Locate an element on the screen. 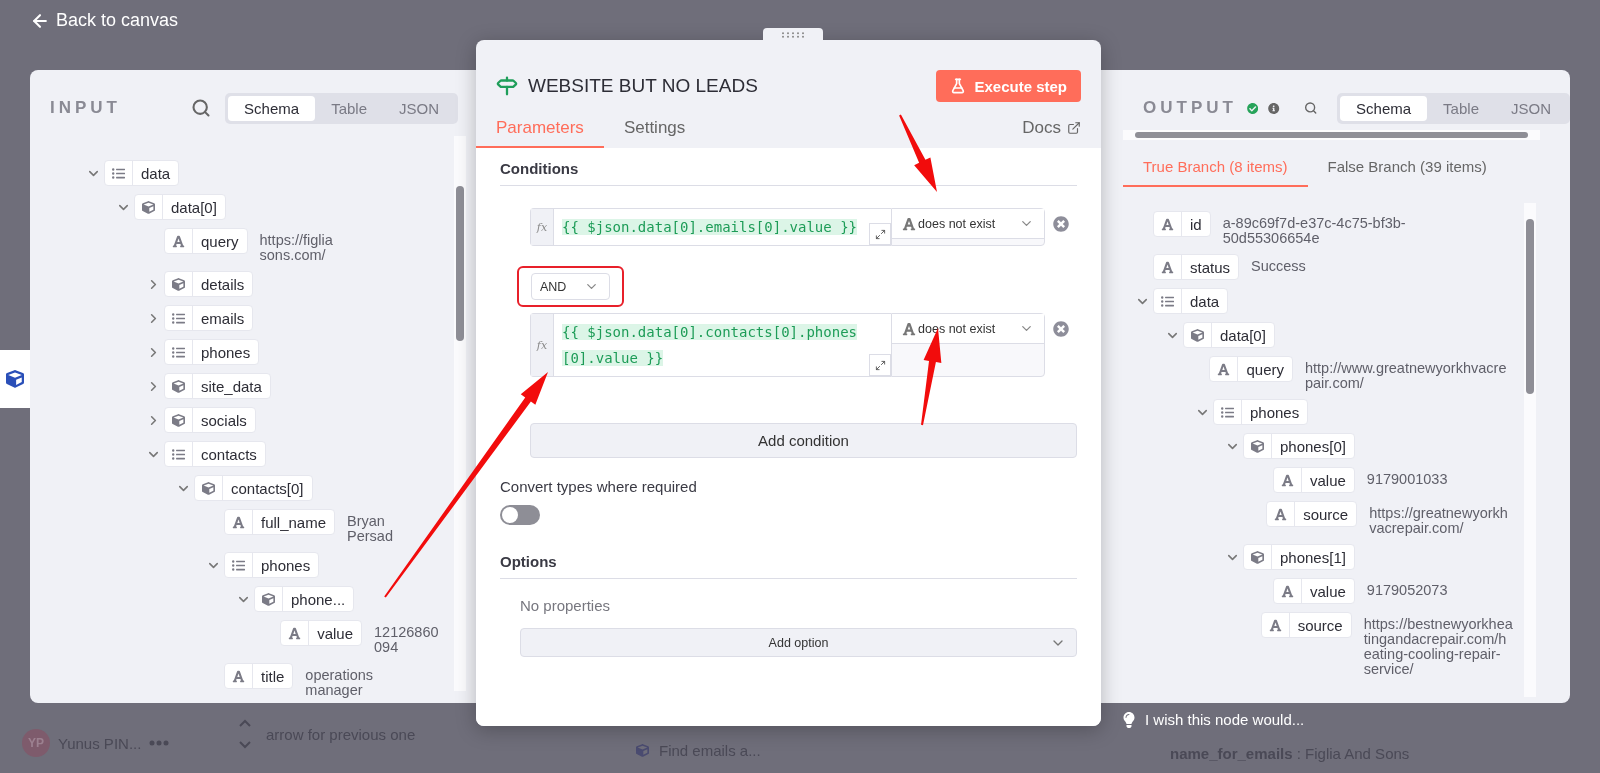 The width and height of the screenshot is (1600, 773). panel-title: INPUT is located at coordinates (85, 108).